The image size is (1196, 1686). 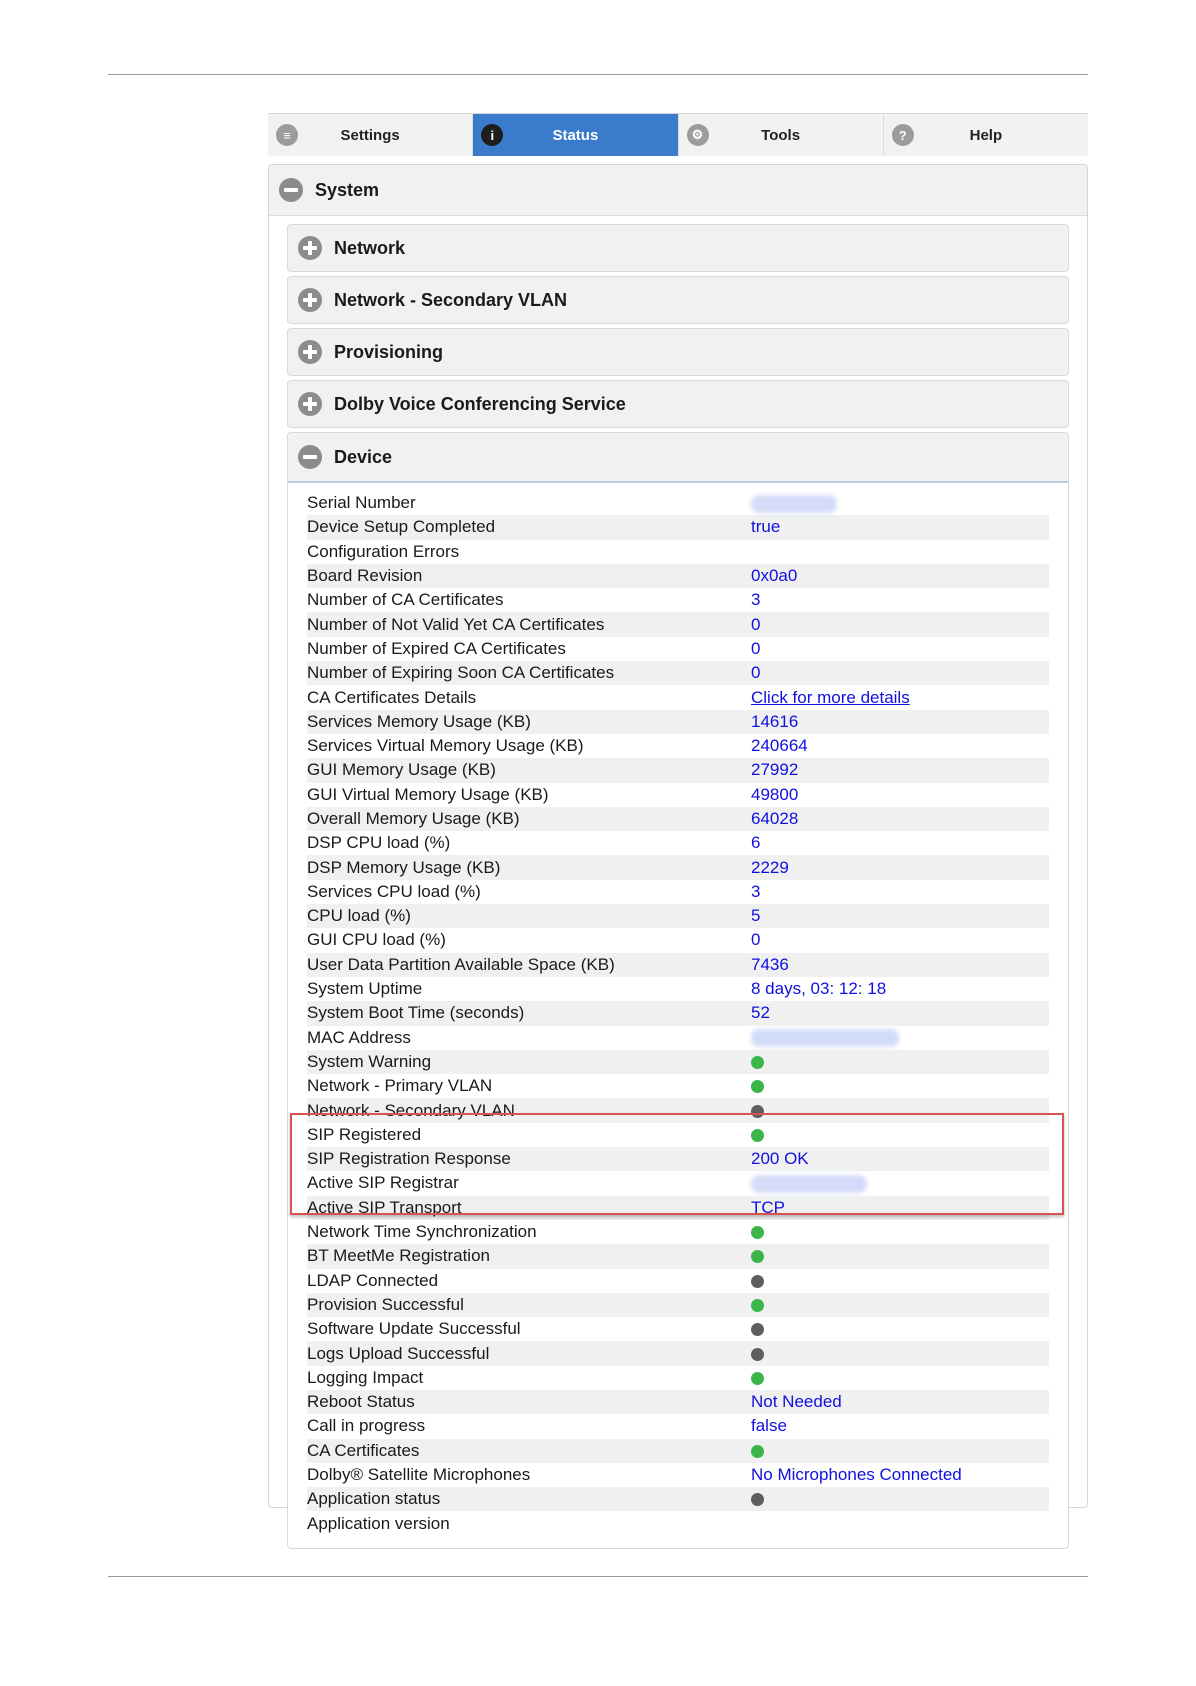 What do you see at coordinates (598, 1576) in the screenshot?
I see `bottom-rule` at bounding box center [598, 1576].